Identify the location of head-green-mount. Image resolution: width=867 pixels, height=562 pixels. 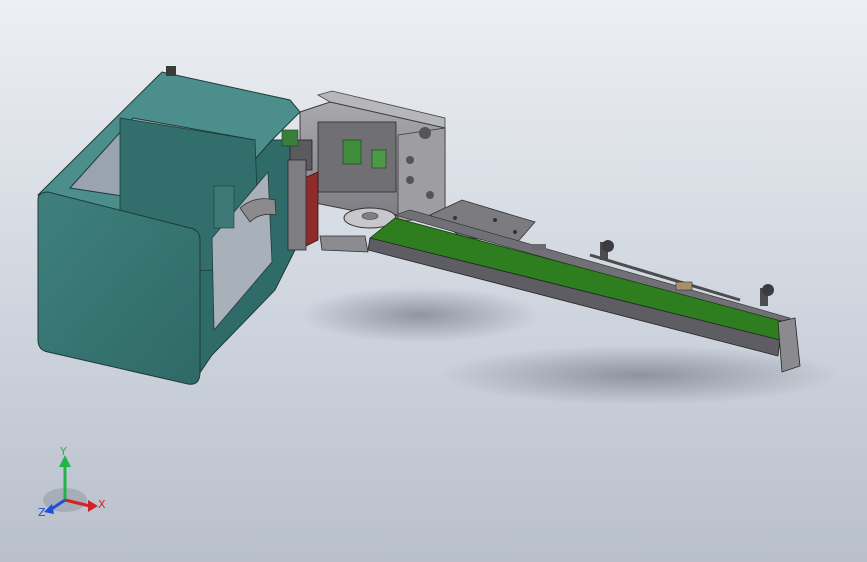
(290, 138).